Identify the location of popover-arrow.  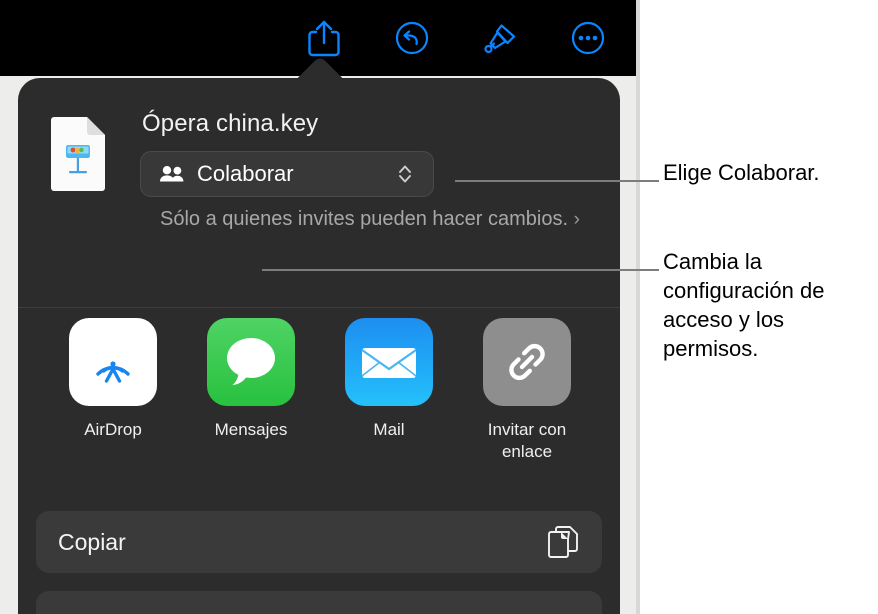
(320, 69).